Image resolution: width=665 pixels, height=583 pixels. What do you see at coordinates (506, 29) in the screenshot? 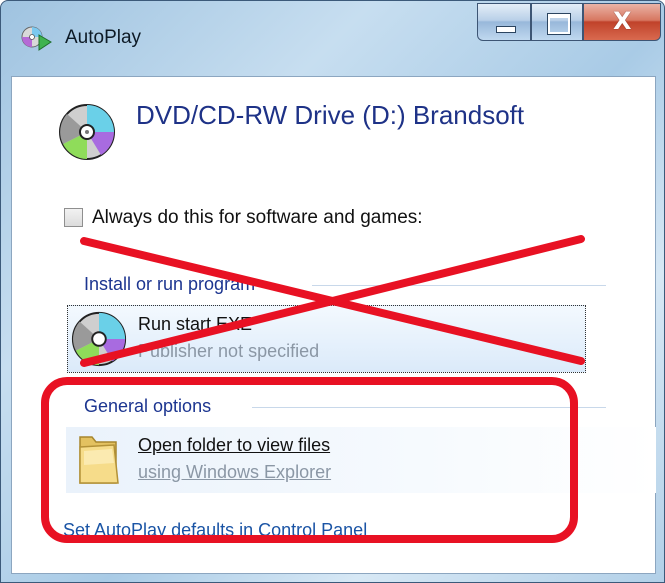
I see `minimize-icon` at bounding box center [506, 29].